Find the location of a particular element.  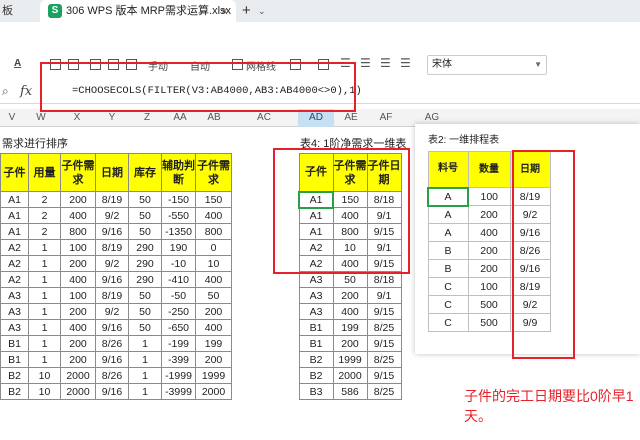

table-cell: 0 is located at coordinates (213, 247).